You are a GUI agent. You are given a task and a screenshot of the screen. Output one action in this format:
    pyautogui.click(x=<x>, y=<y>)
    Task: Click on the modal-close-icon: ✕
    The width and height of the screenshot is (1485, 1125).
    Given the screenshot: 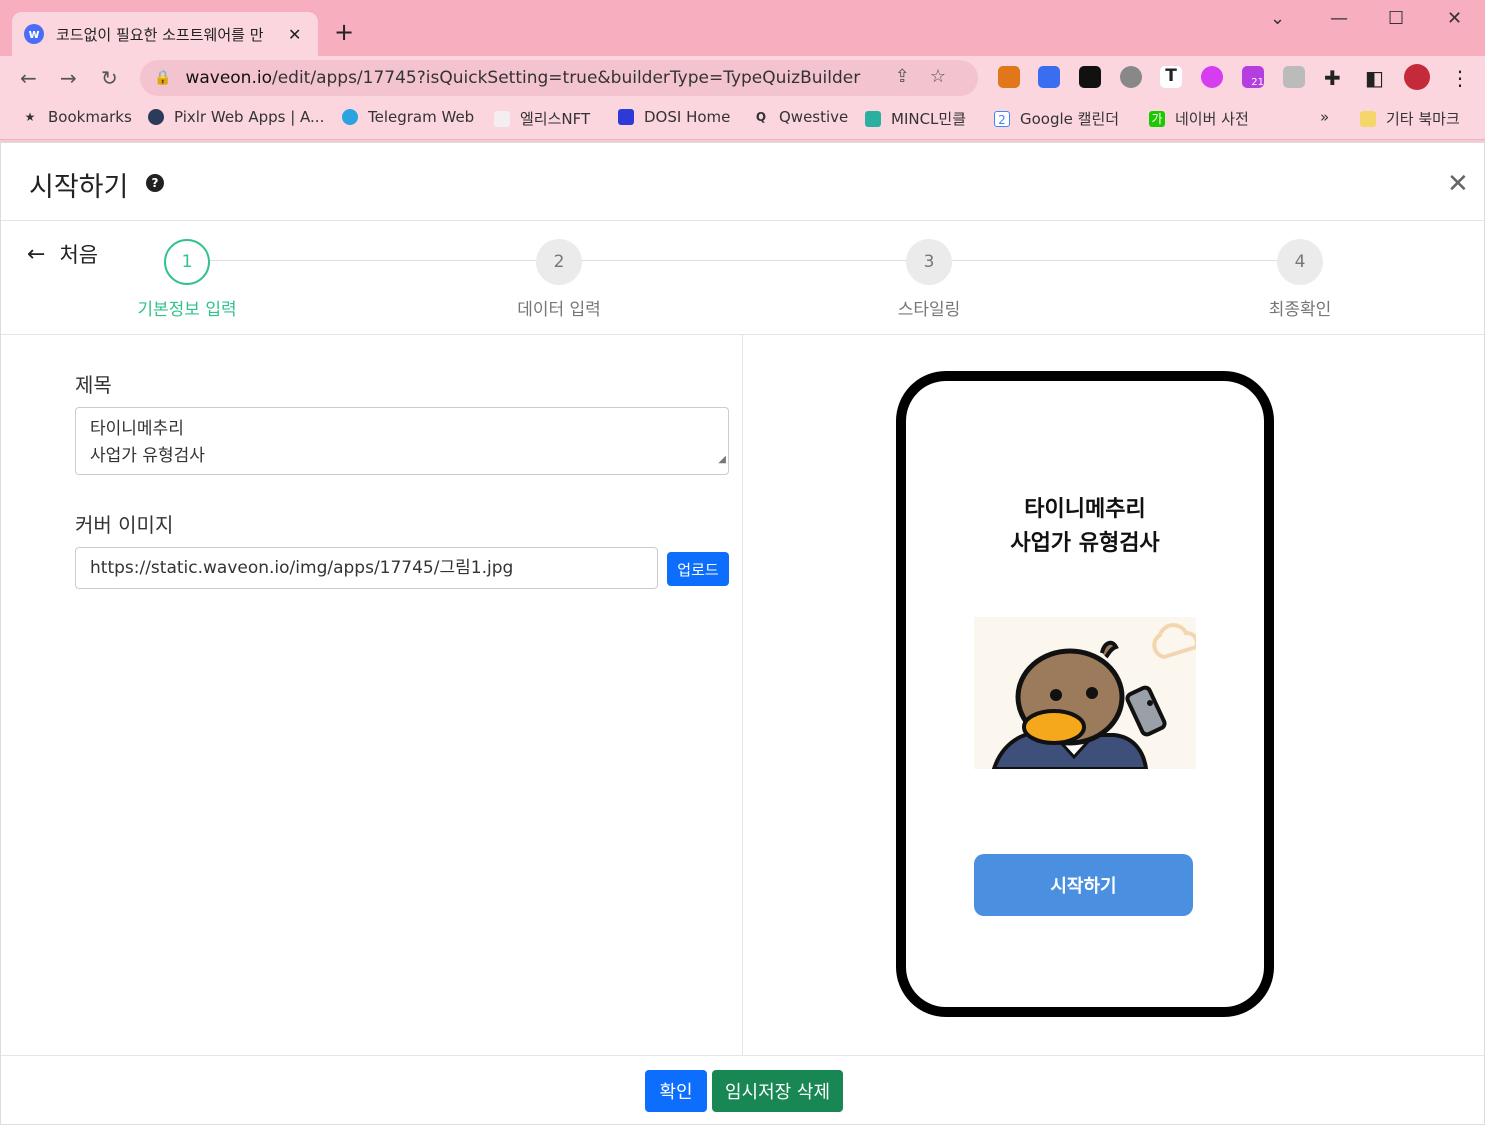 What is the action you would take?
    pyautogui.click(x=1458, y=184)
    